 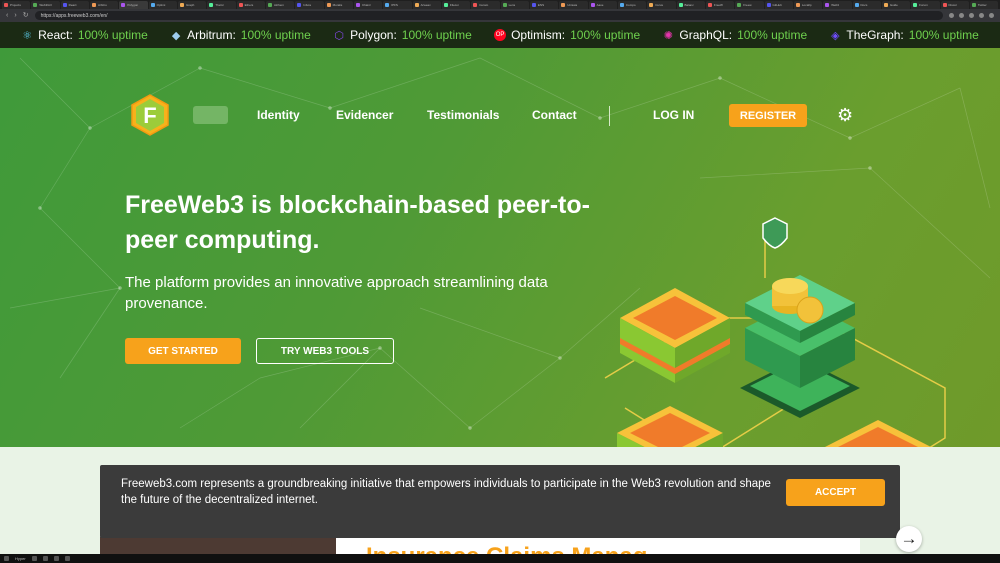 I want to click on blockchain-isometric-illustration, so click(x=775, y=332).